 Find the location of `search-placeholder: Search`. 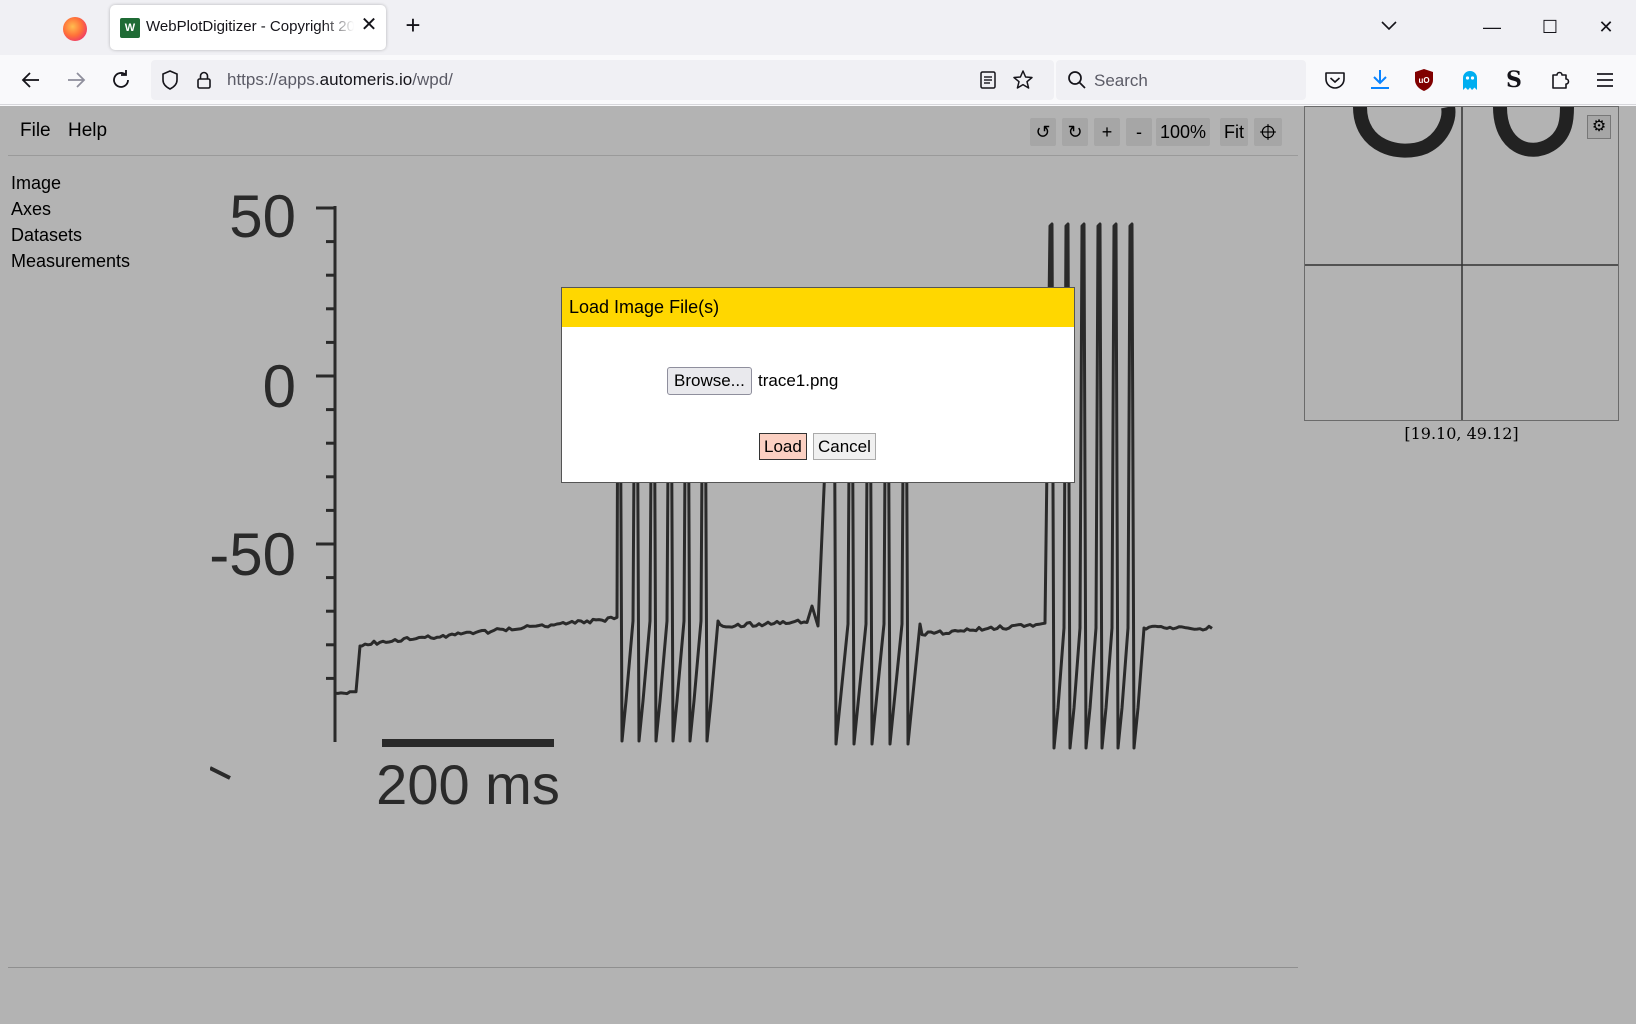

search-placeholder: Search is located at coordinates (1121, 81).